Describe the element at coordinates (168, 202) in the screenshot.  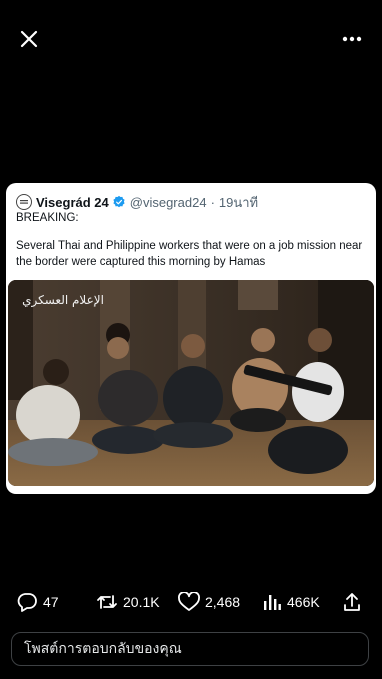
I see `author-handle: @visegrad24` at that location.